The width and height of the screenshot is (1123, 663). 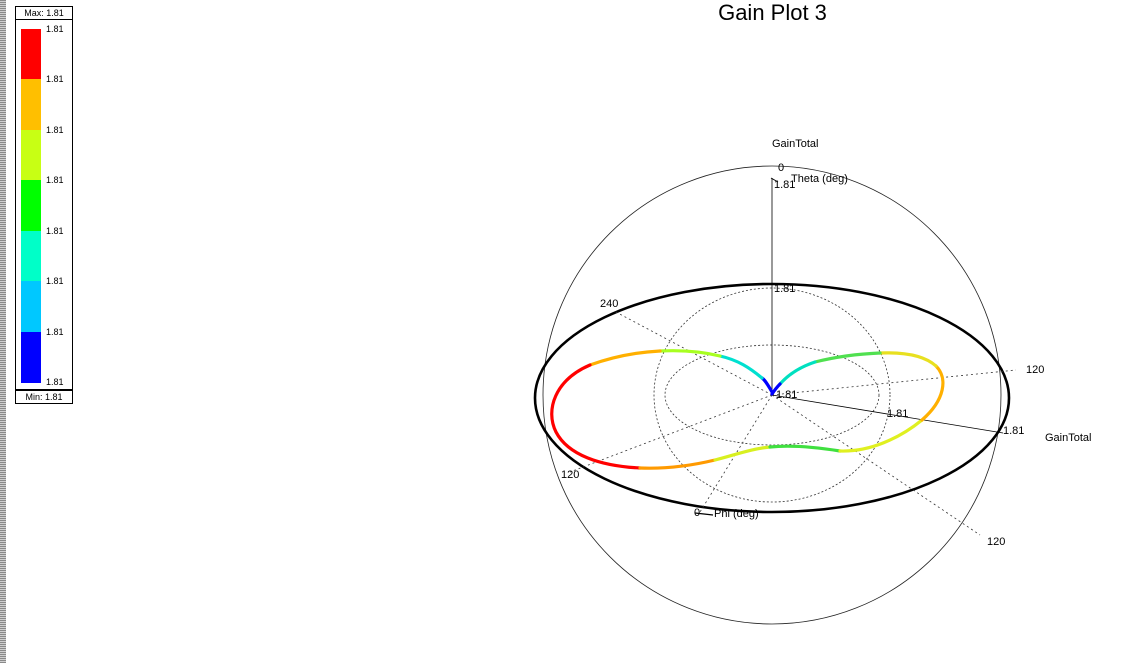 I want to click on theta-tick-label: 0, so click(x=781, y=168).